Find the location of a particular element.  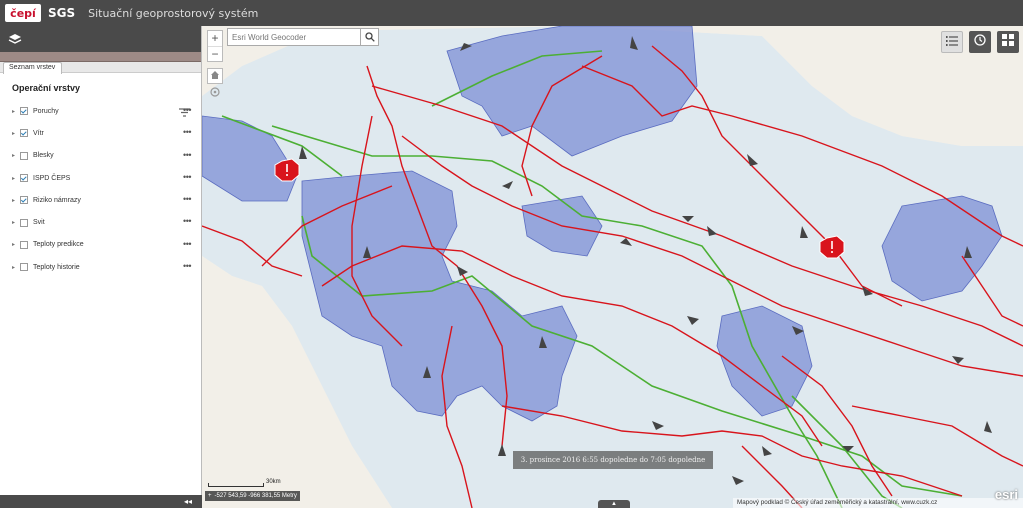

sidebar-header is located at coordinates (100, 39).